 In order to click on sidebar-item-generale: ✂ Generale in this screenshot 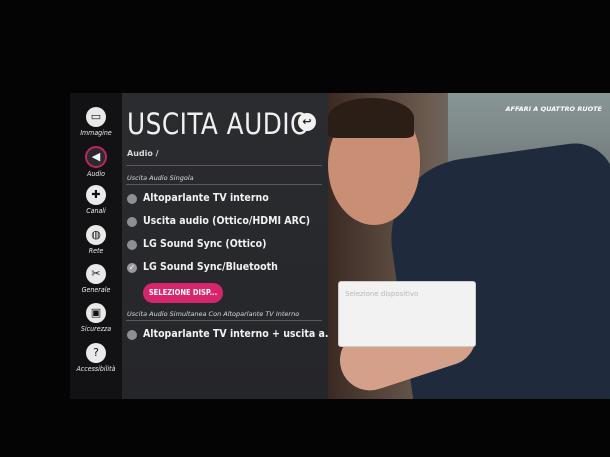, I will do `click(96, 282)`.